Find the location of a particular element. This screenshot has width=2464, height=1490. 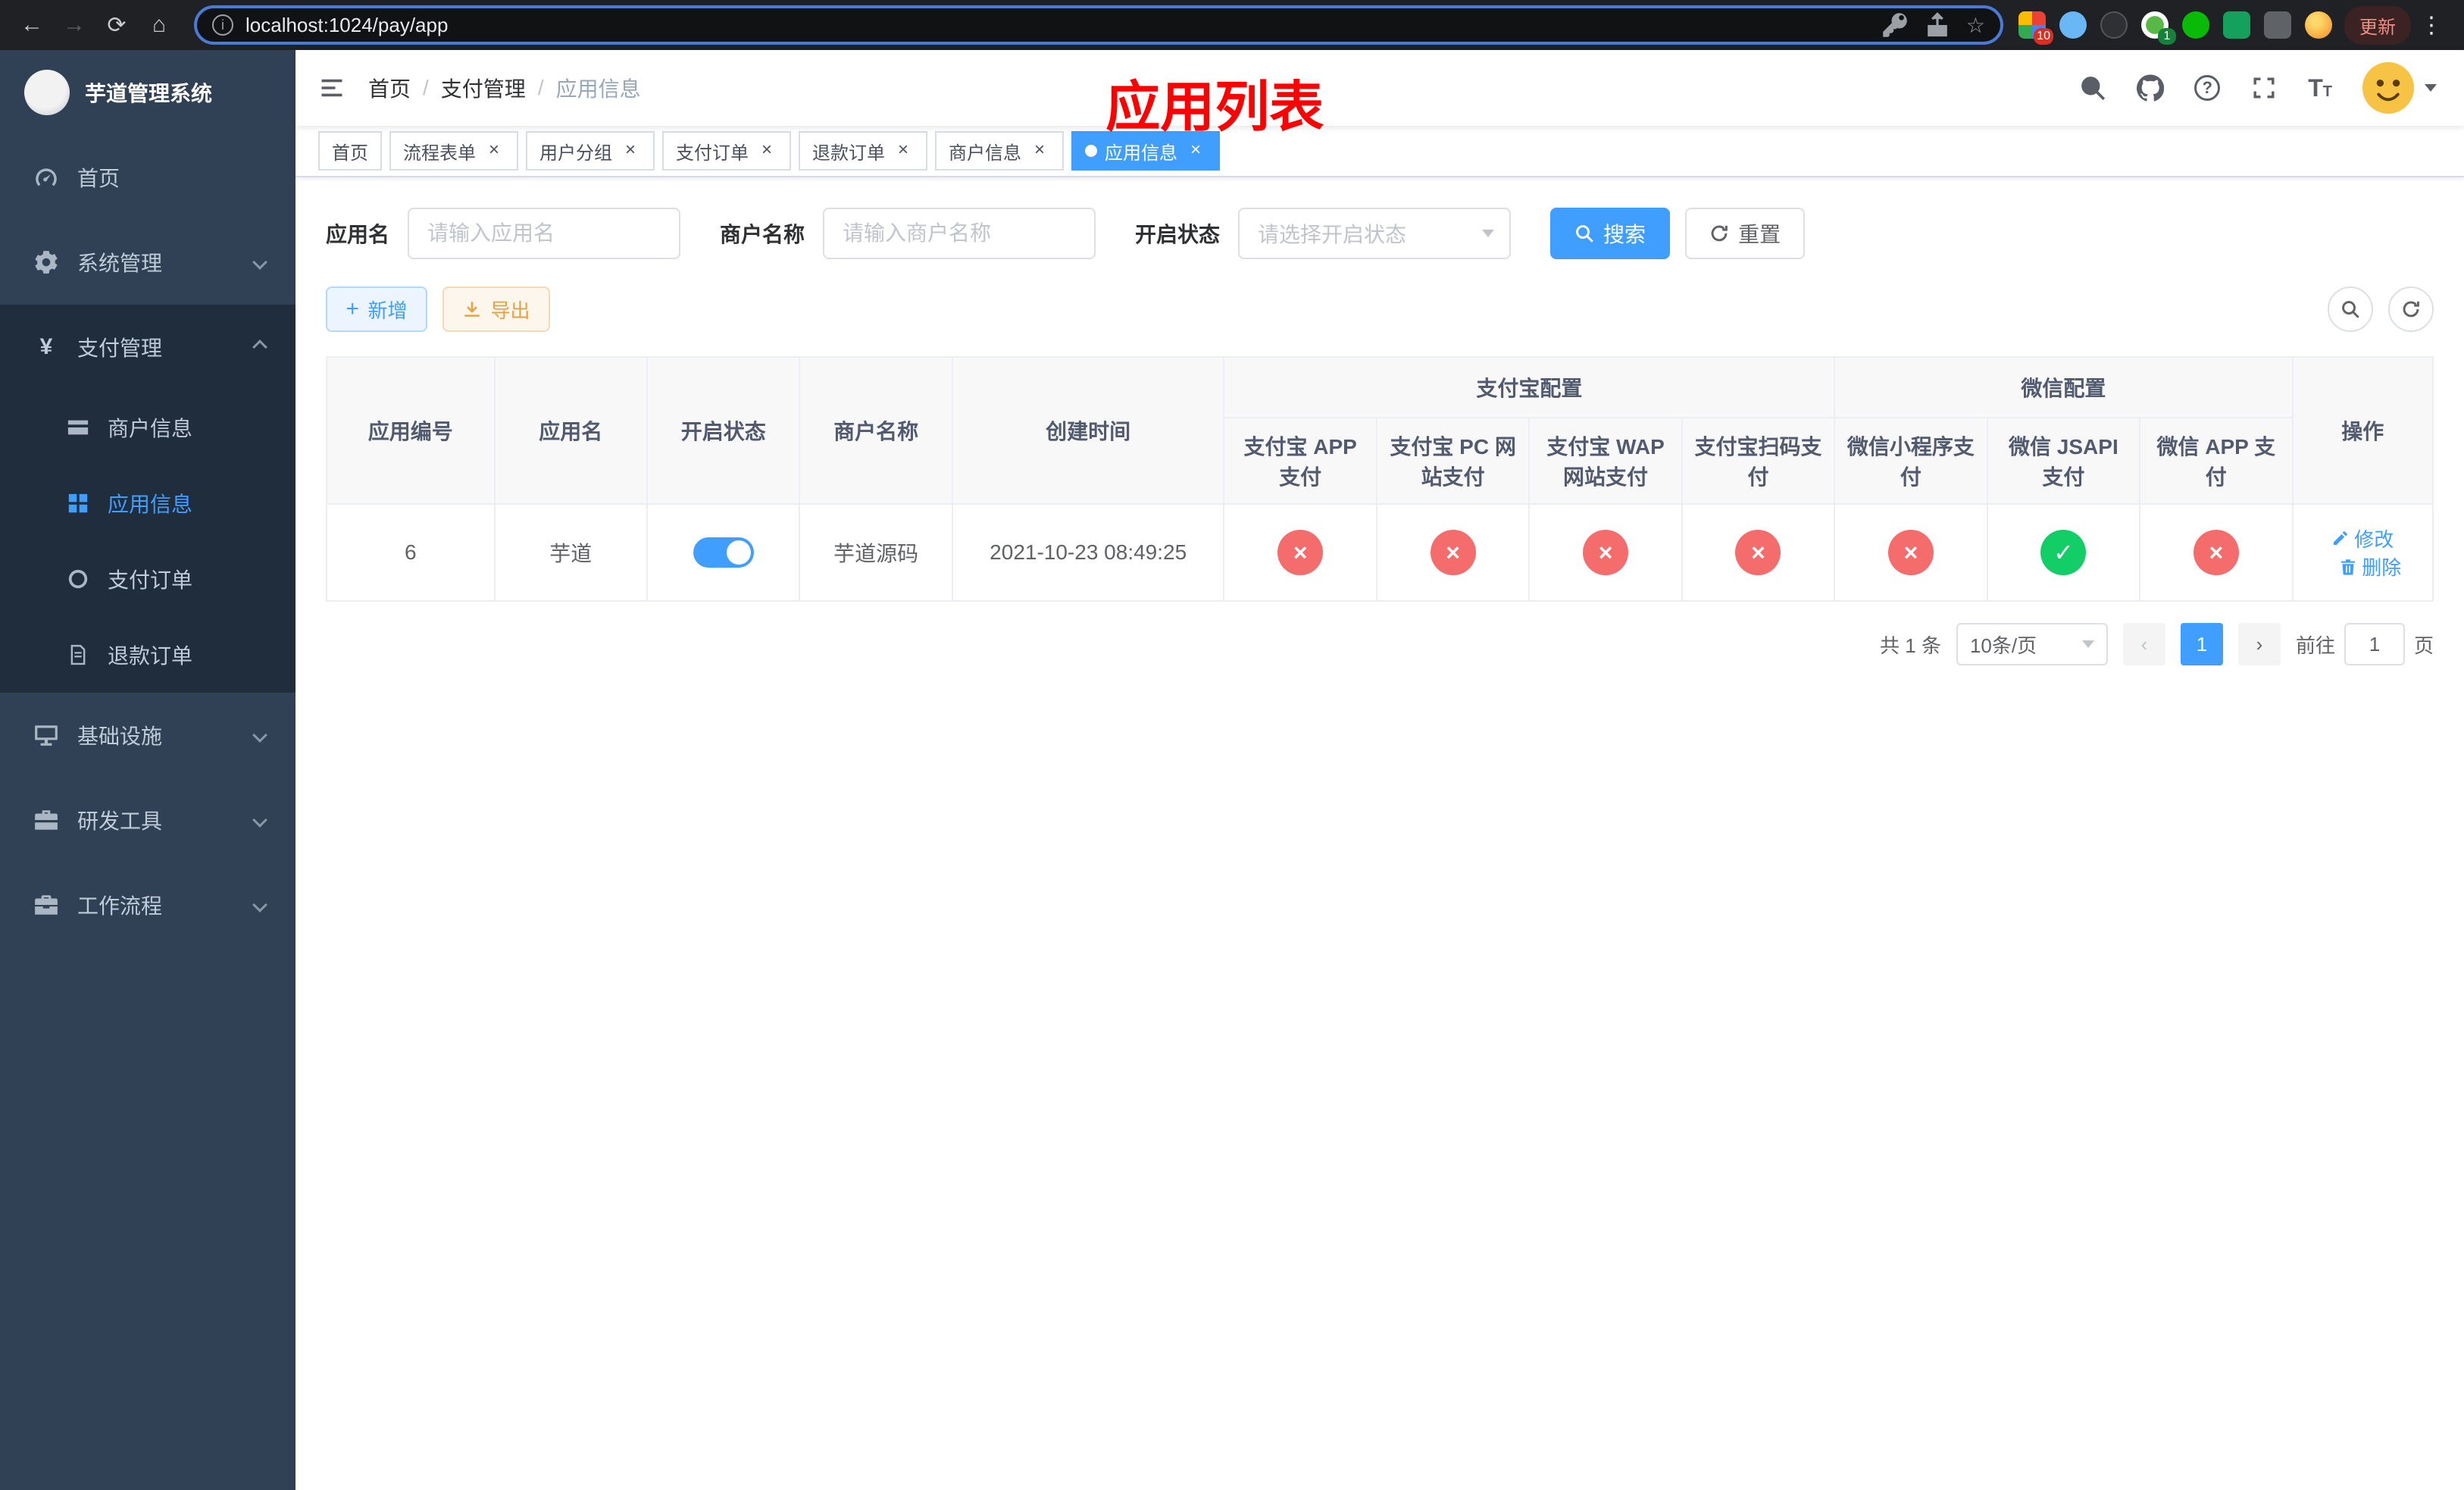

reset-button: 重置 is located at coordinates (1745, 233).